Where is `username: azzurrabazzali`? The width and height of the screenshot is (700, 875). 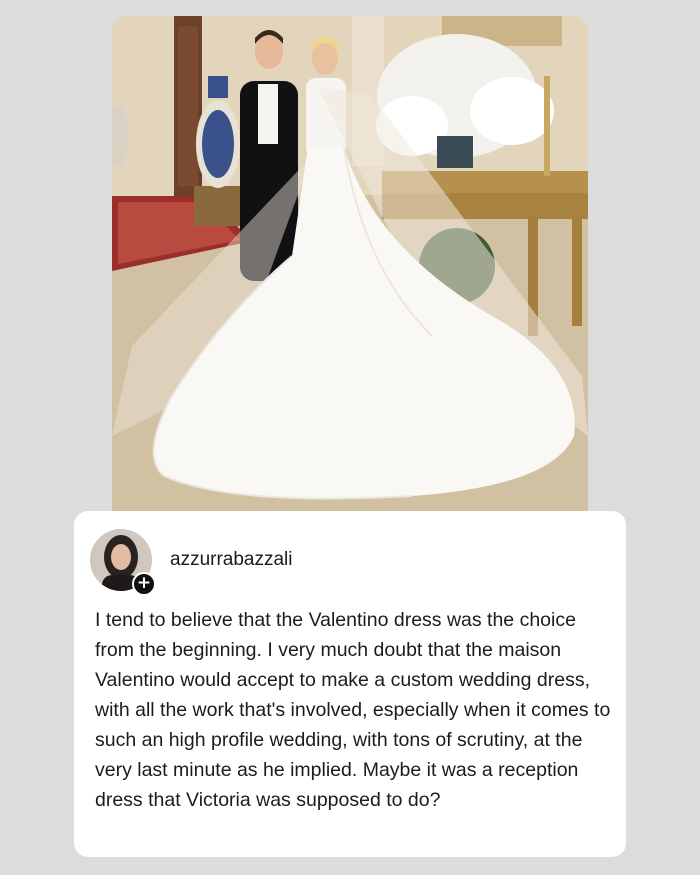 username: azzurrabazzali is located at coordinates (231, 560).